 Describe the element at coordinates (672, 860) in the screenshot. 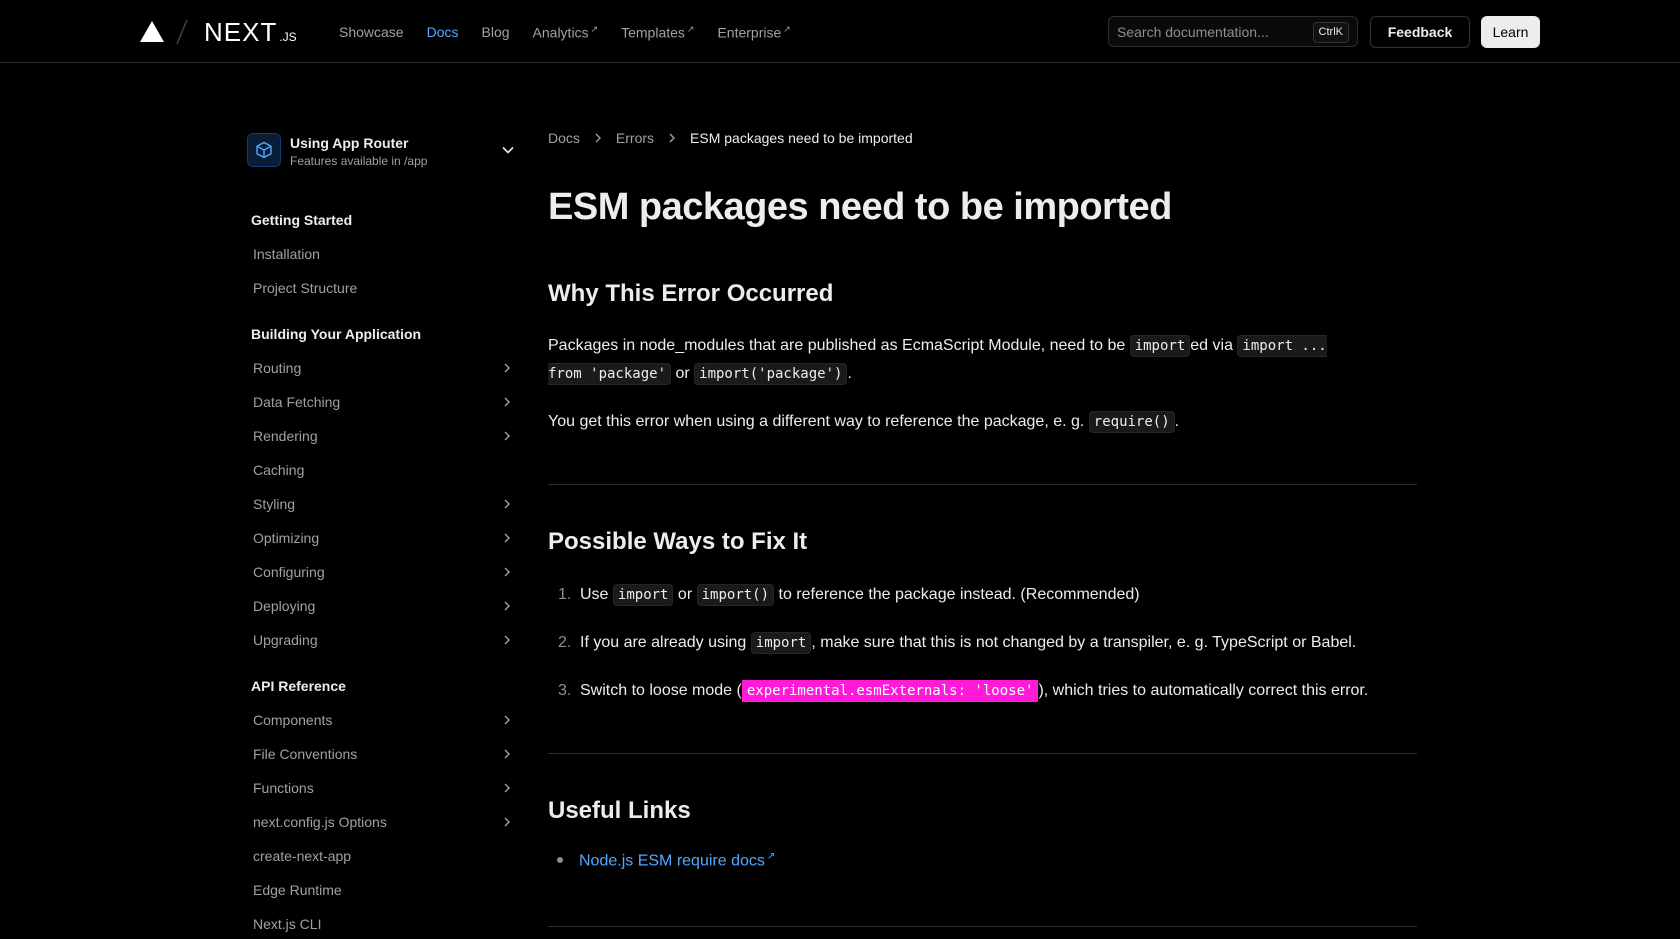

I see `link-nodejs-esm-docs: Node.js ESM require docs` at that location.